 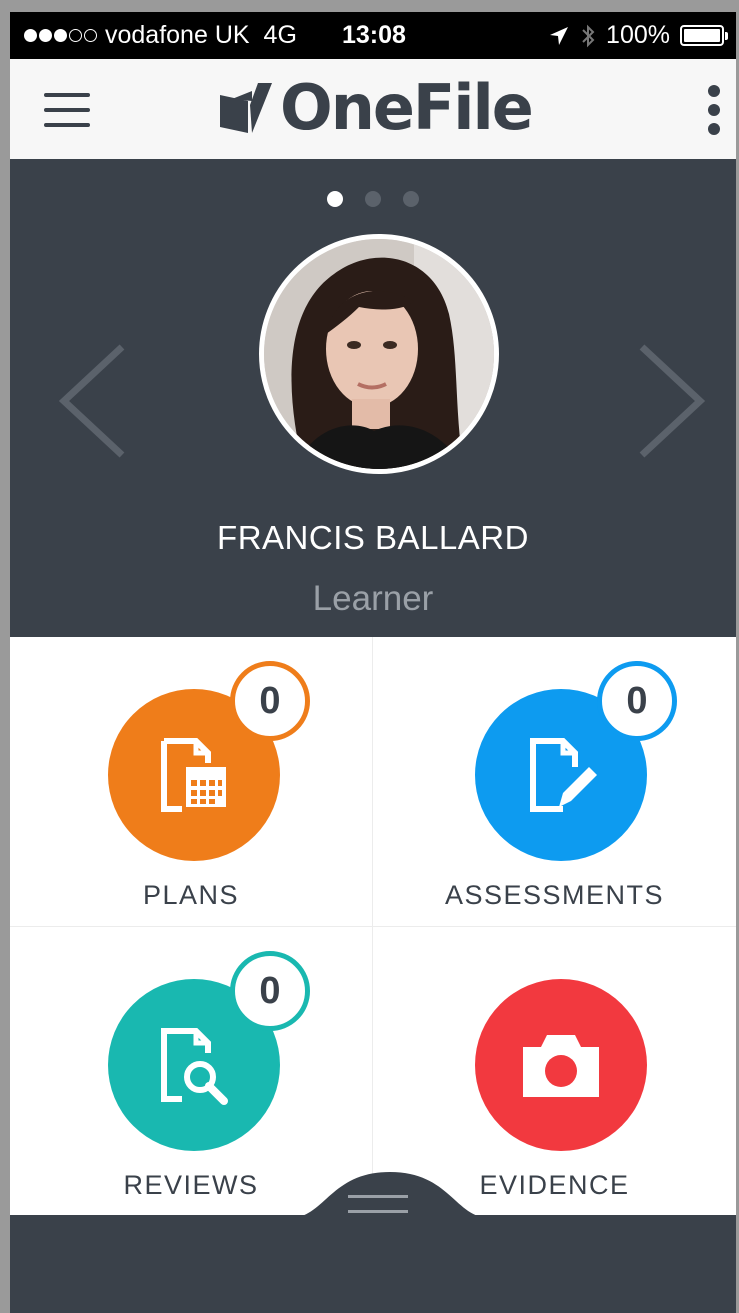 I want to click on network-type: 4G, so click(x=280, y=35).